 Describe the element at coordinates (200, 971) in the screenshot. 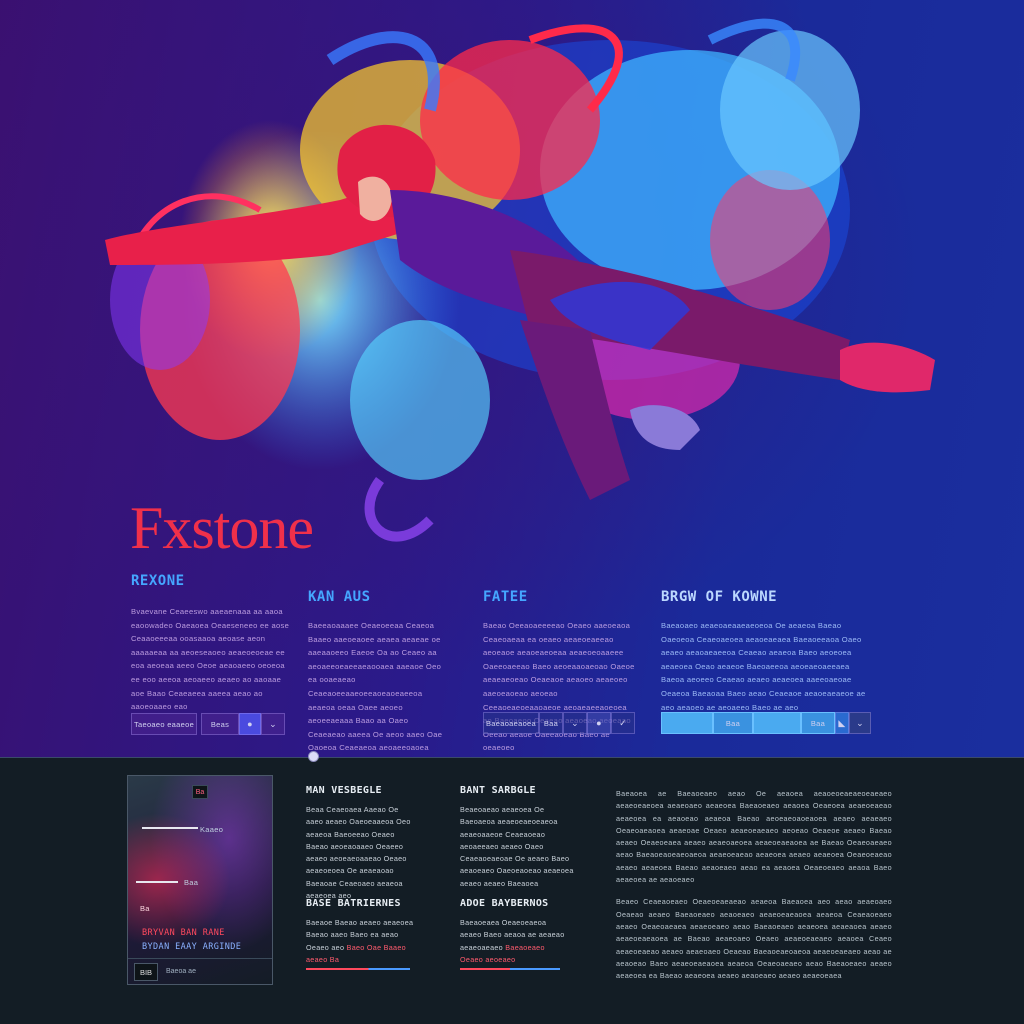

I see `card-footer: BIB Baeoa ae` at that location.